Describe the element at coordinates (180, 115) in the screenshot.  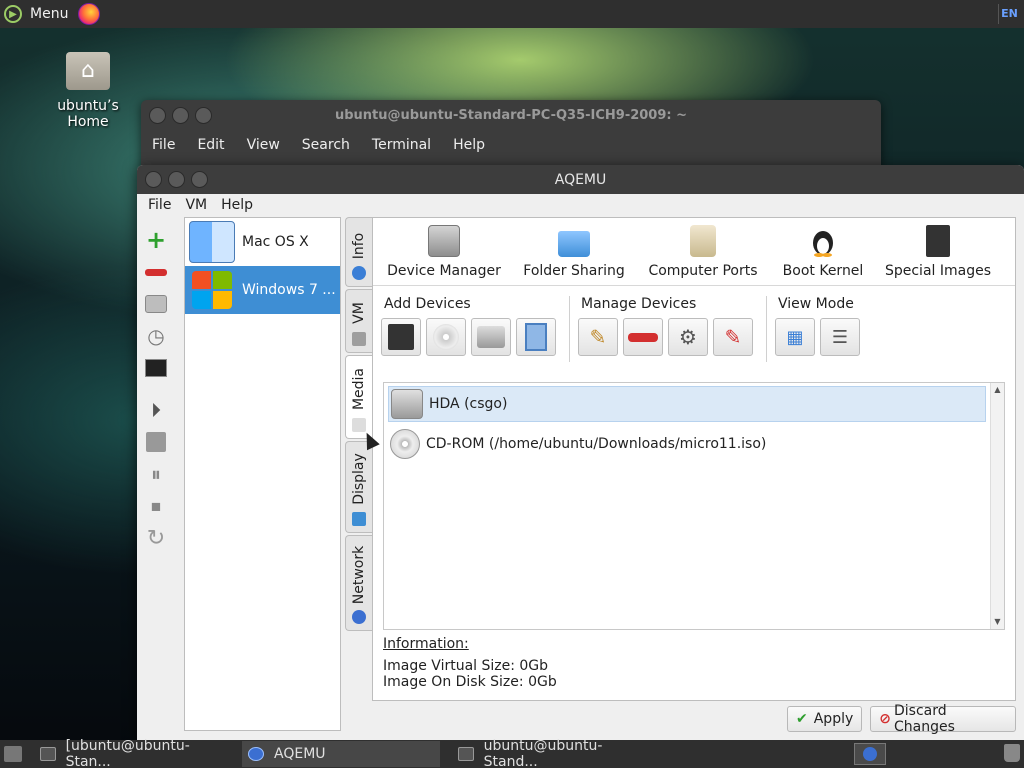
I see `terminal-minimize-button` at that location.